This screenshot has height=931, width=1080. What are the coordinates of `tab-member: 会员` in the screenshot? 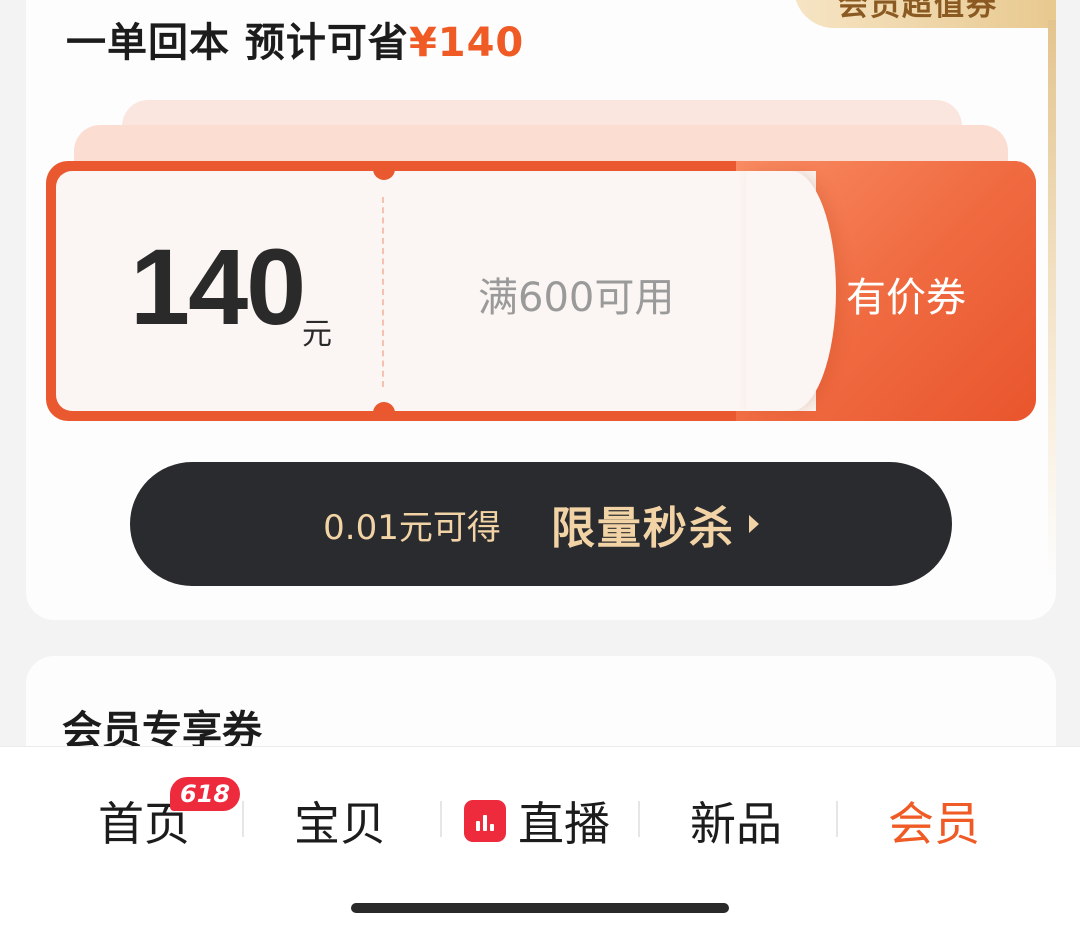 It's located at (934, 821).